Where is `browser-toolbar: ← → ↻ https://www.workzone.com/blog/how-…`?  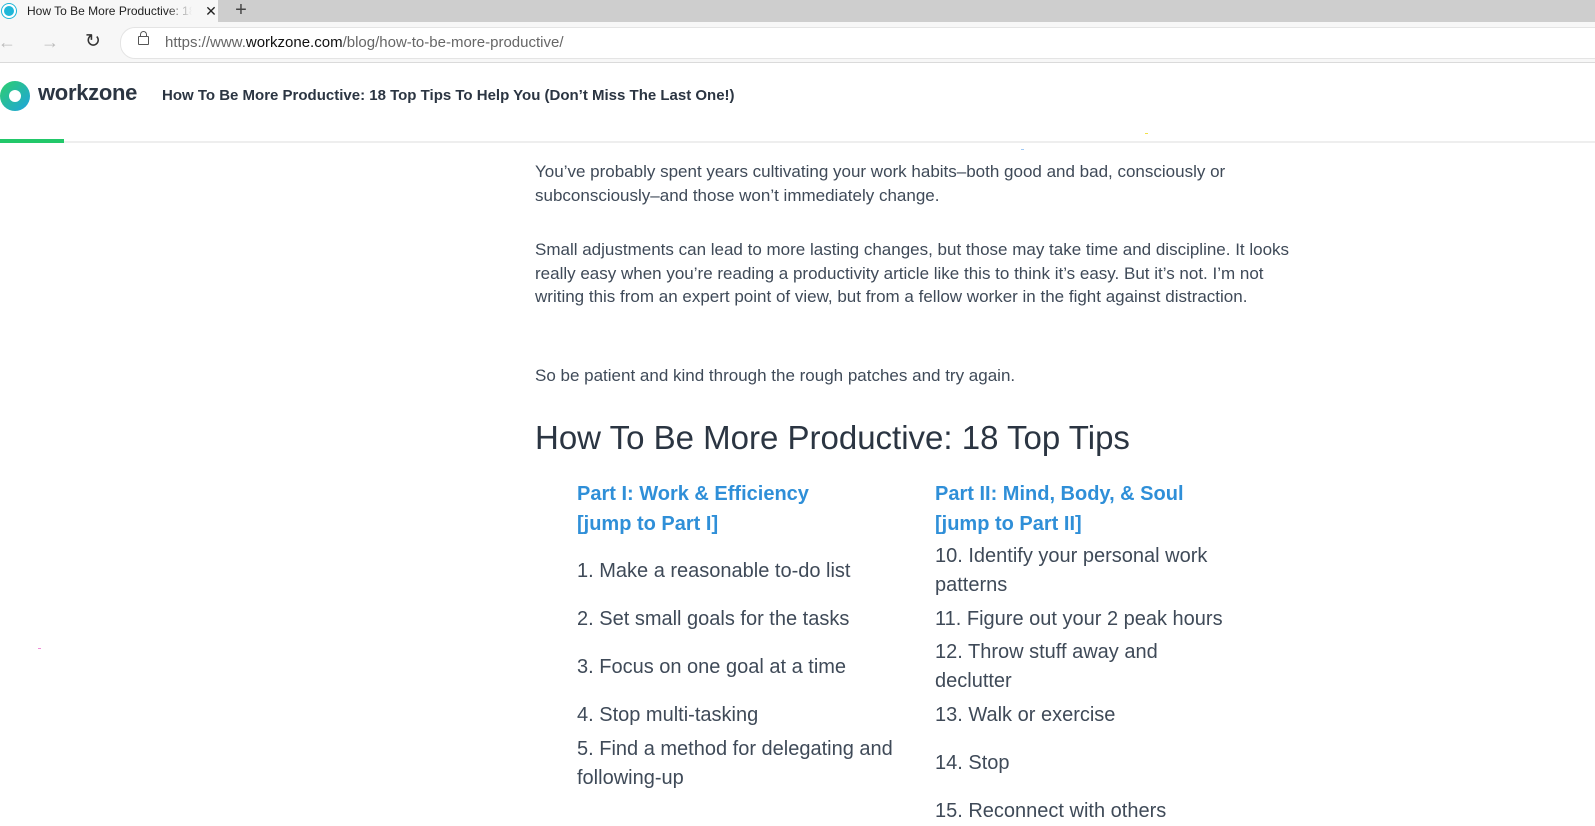
browser-toolbar: ← → ↻ https://www.workzone.com/blog/how-… is located at coordinates (797, 42).